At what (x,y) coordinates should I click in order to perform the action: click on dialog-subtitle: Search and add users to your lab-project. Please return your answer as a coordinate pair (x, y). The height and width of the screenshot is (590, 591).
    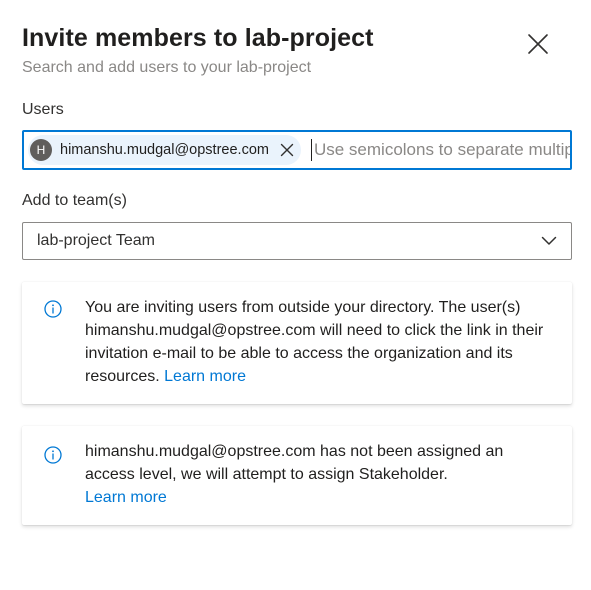
    Looking at the image, I should click on (167, 67).